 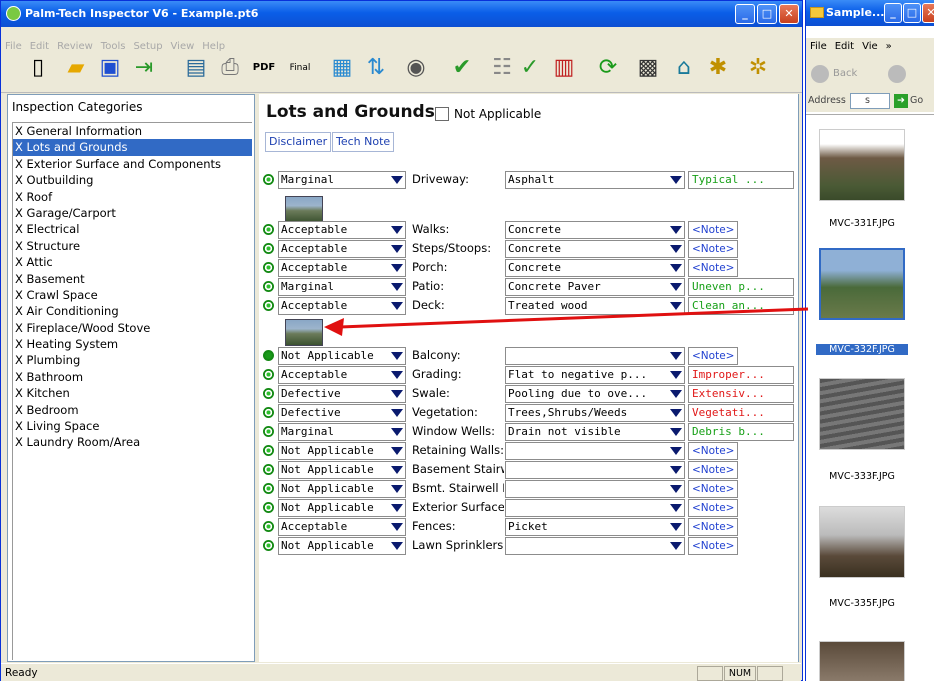 I want to click on file-thumbnail-mvc-335f, so click(x=862, y=542).